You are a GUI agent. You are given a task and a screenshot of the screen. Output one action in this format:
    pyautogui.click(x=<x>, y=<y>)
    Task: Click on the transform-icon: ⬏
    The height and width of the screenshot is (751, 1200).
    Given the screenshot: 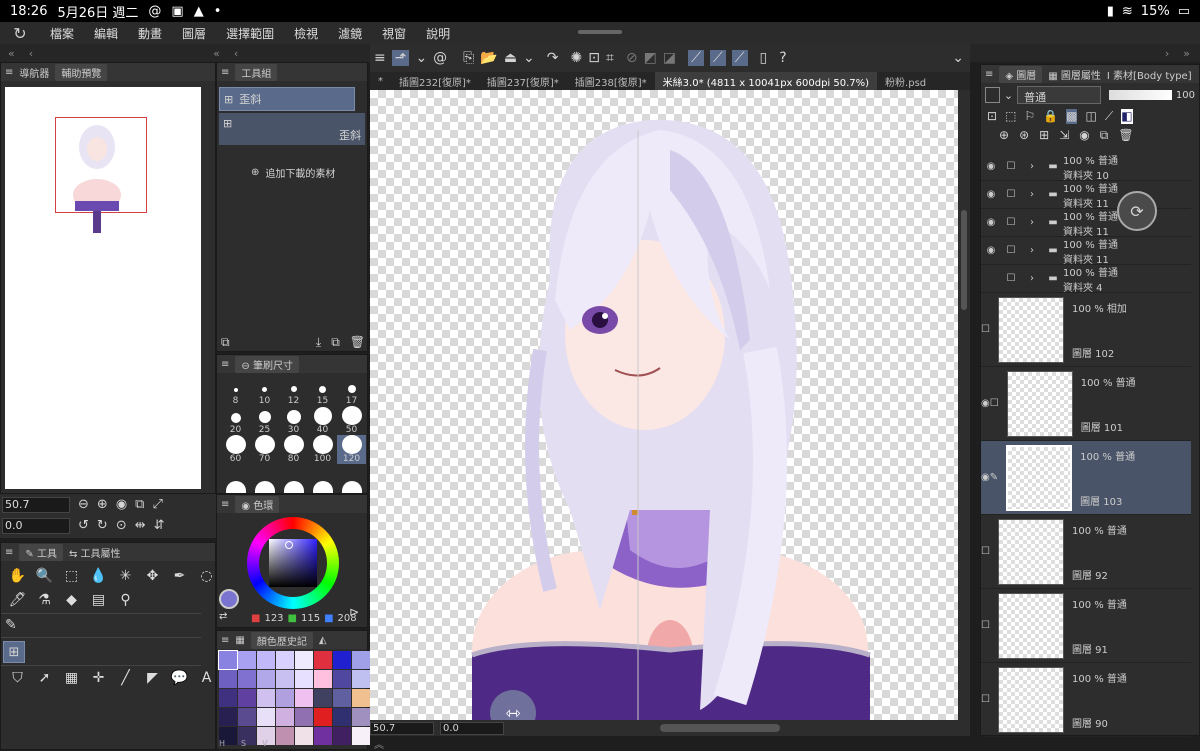 What is the action you would take?
    pyautogui.click(x=400, y=58)
    